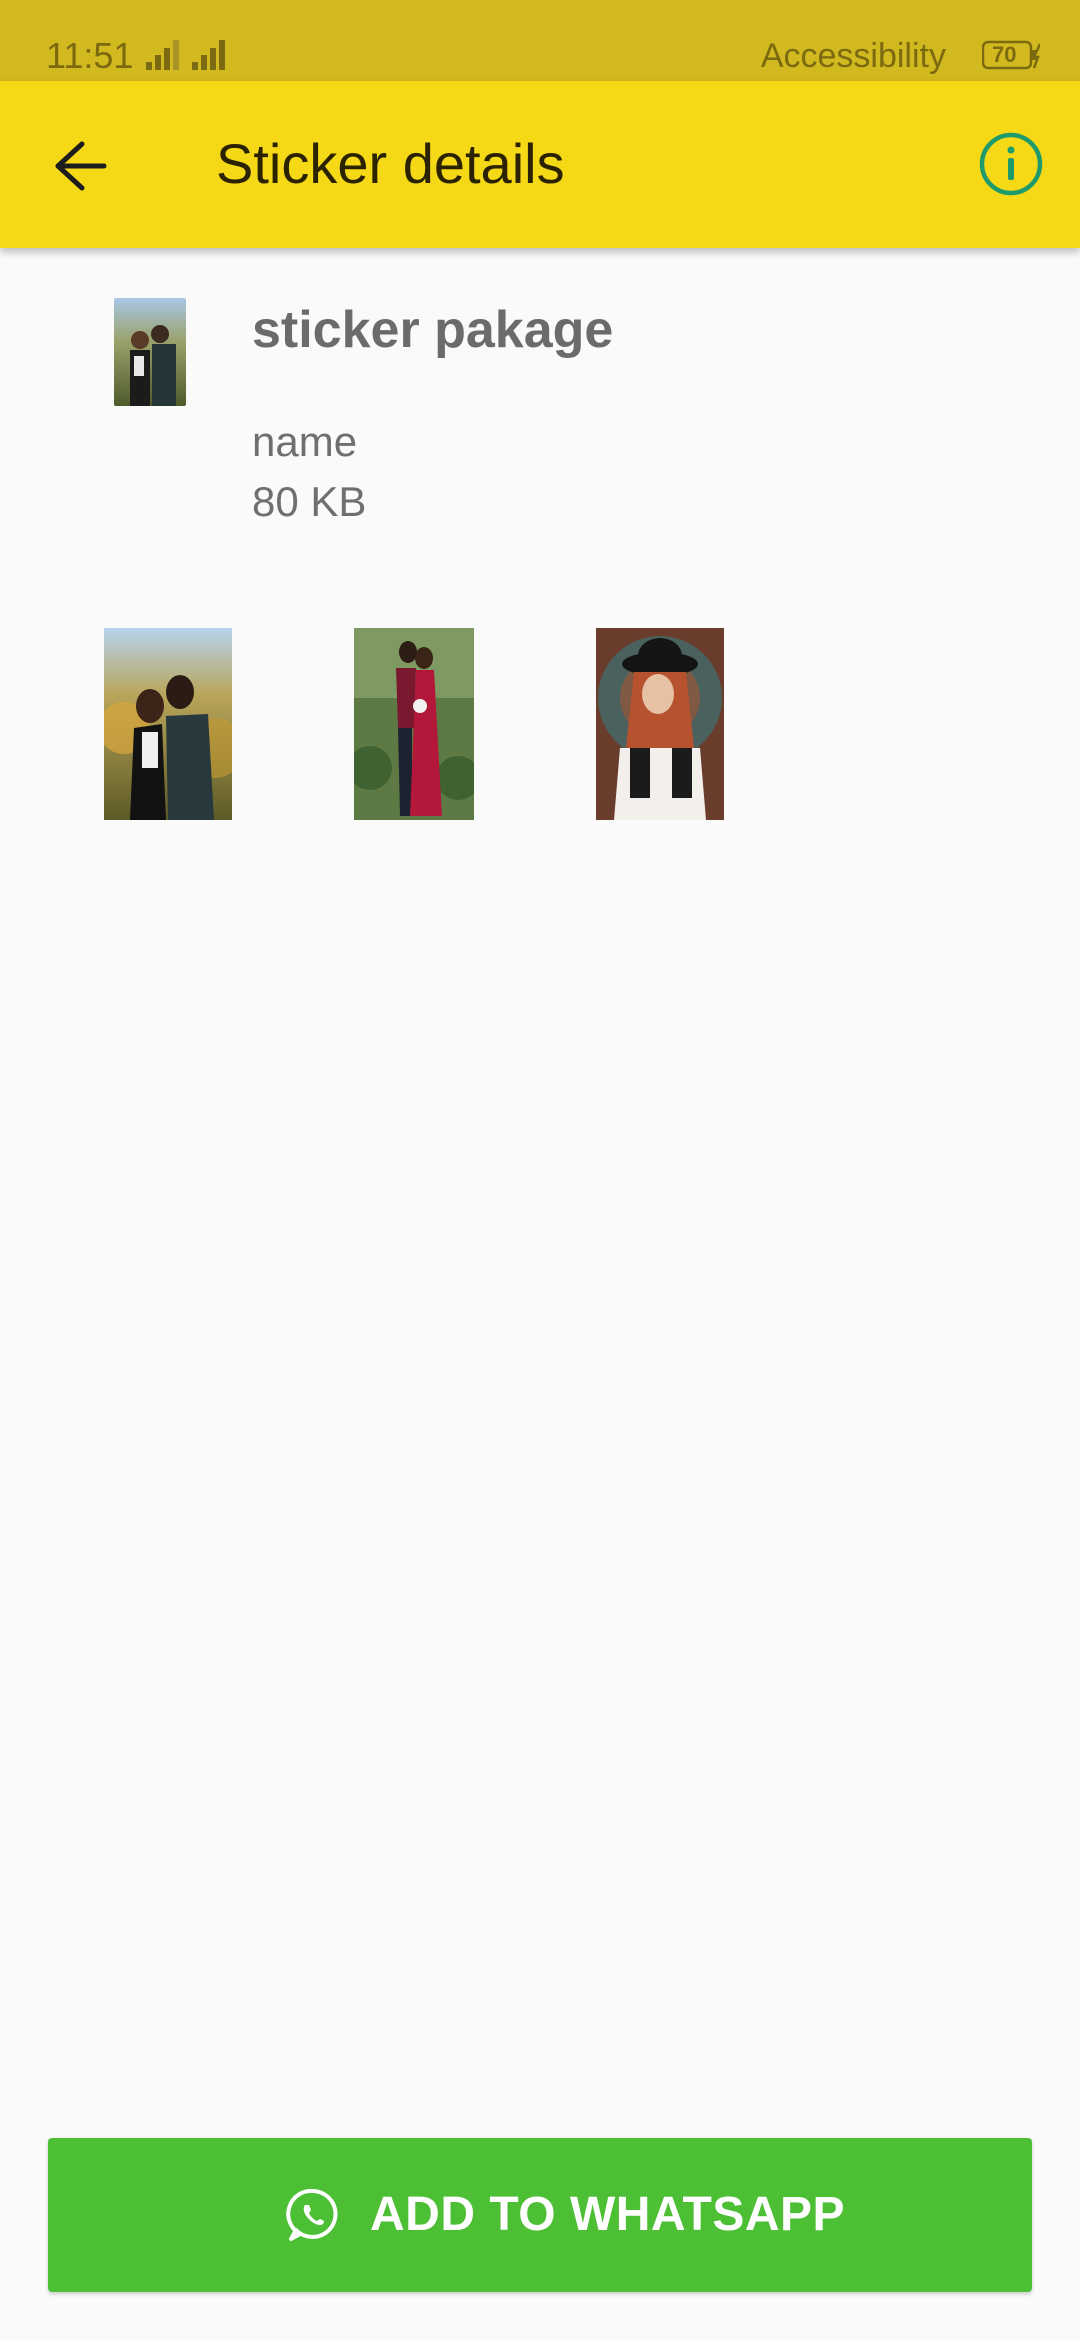 The image size is (1080, 2340). Describe the element at coordinates (150, 352) in the screenshot. I see `sticker-pack-thumbnail` at that location.